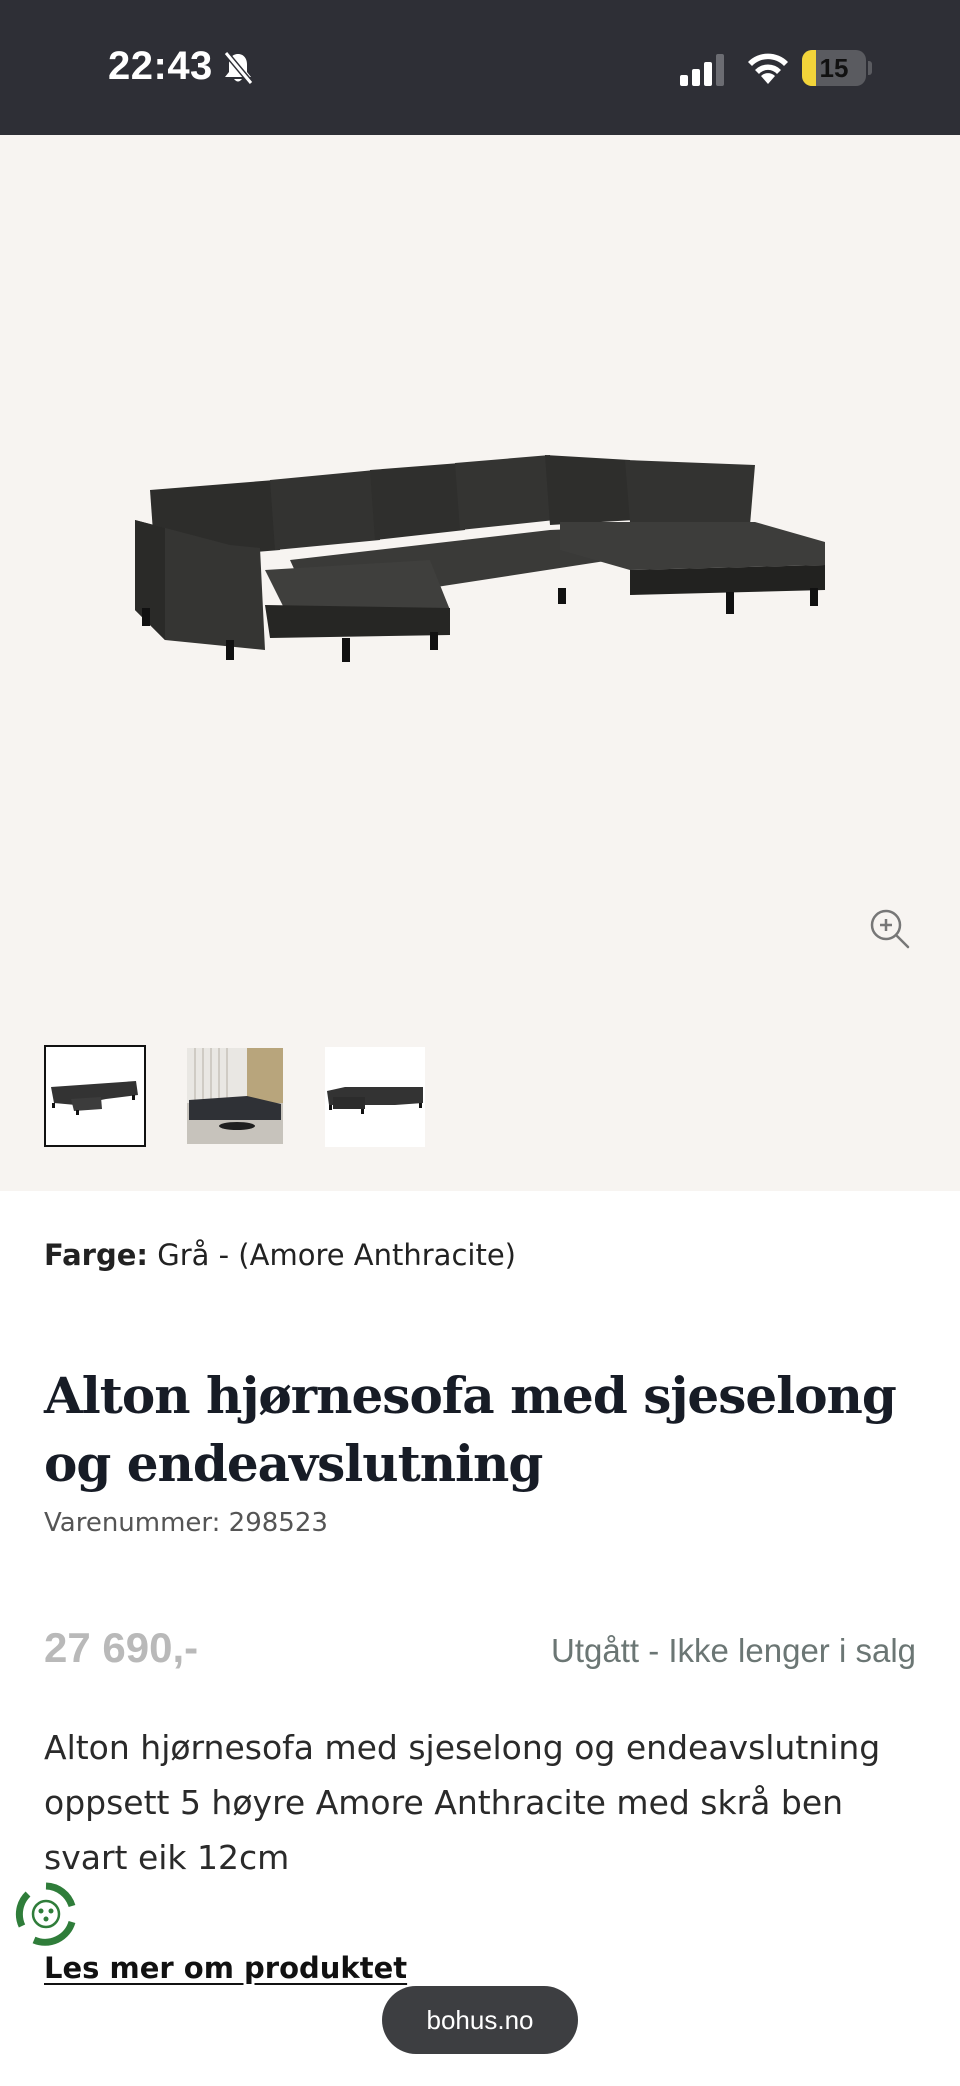 This screenshot has width=960, height=2086. What do you see at coordinates (46, 1914) in the screenshot?
I see `eco-recycle-icon` at bounding box center [46, 1914].